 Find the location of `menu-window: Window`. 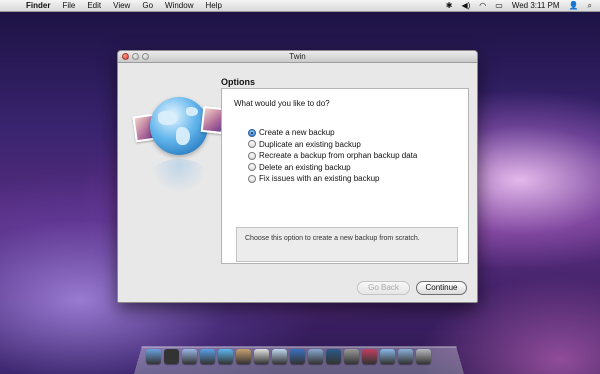

menu-window: Window is located at coordinates (179, 5).